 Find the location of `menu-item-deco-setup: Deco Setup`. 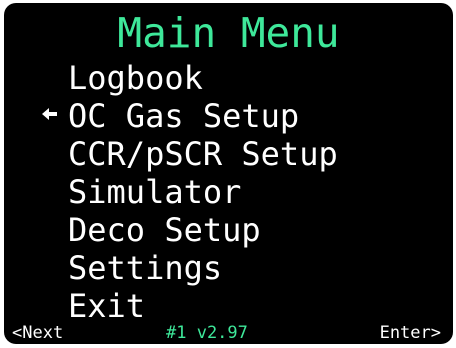

menu-item-deco-setup: Deco Setup is located at coordinates (150, 230).